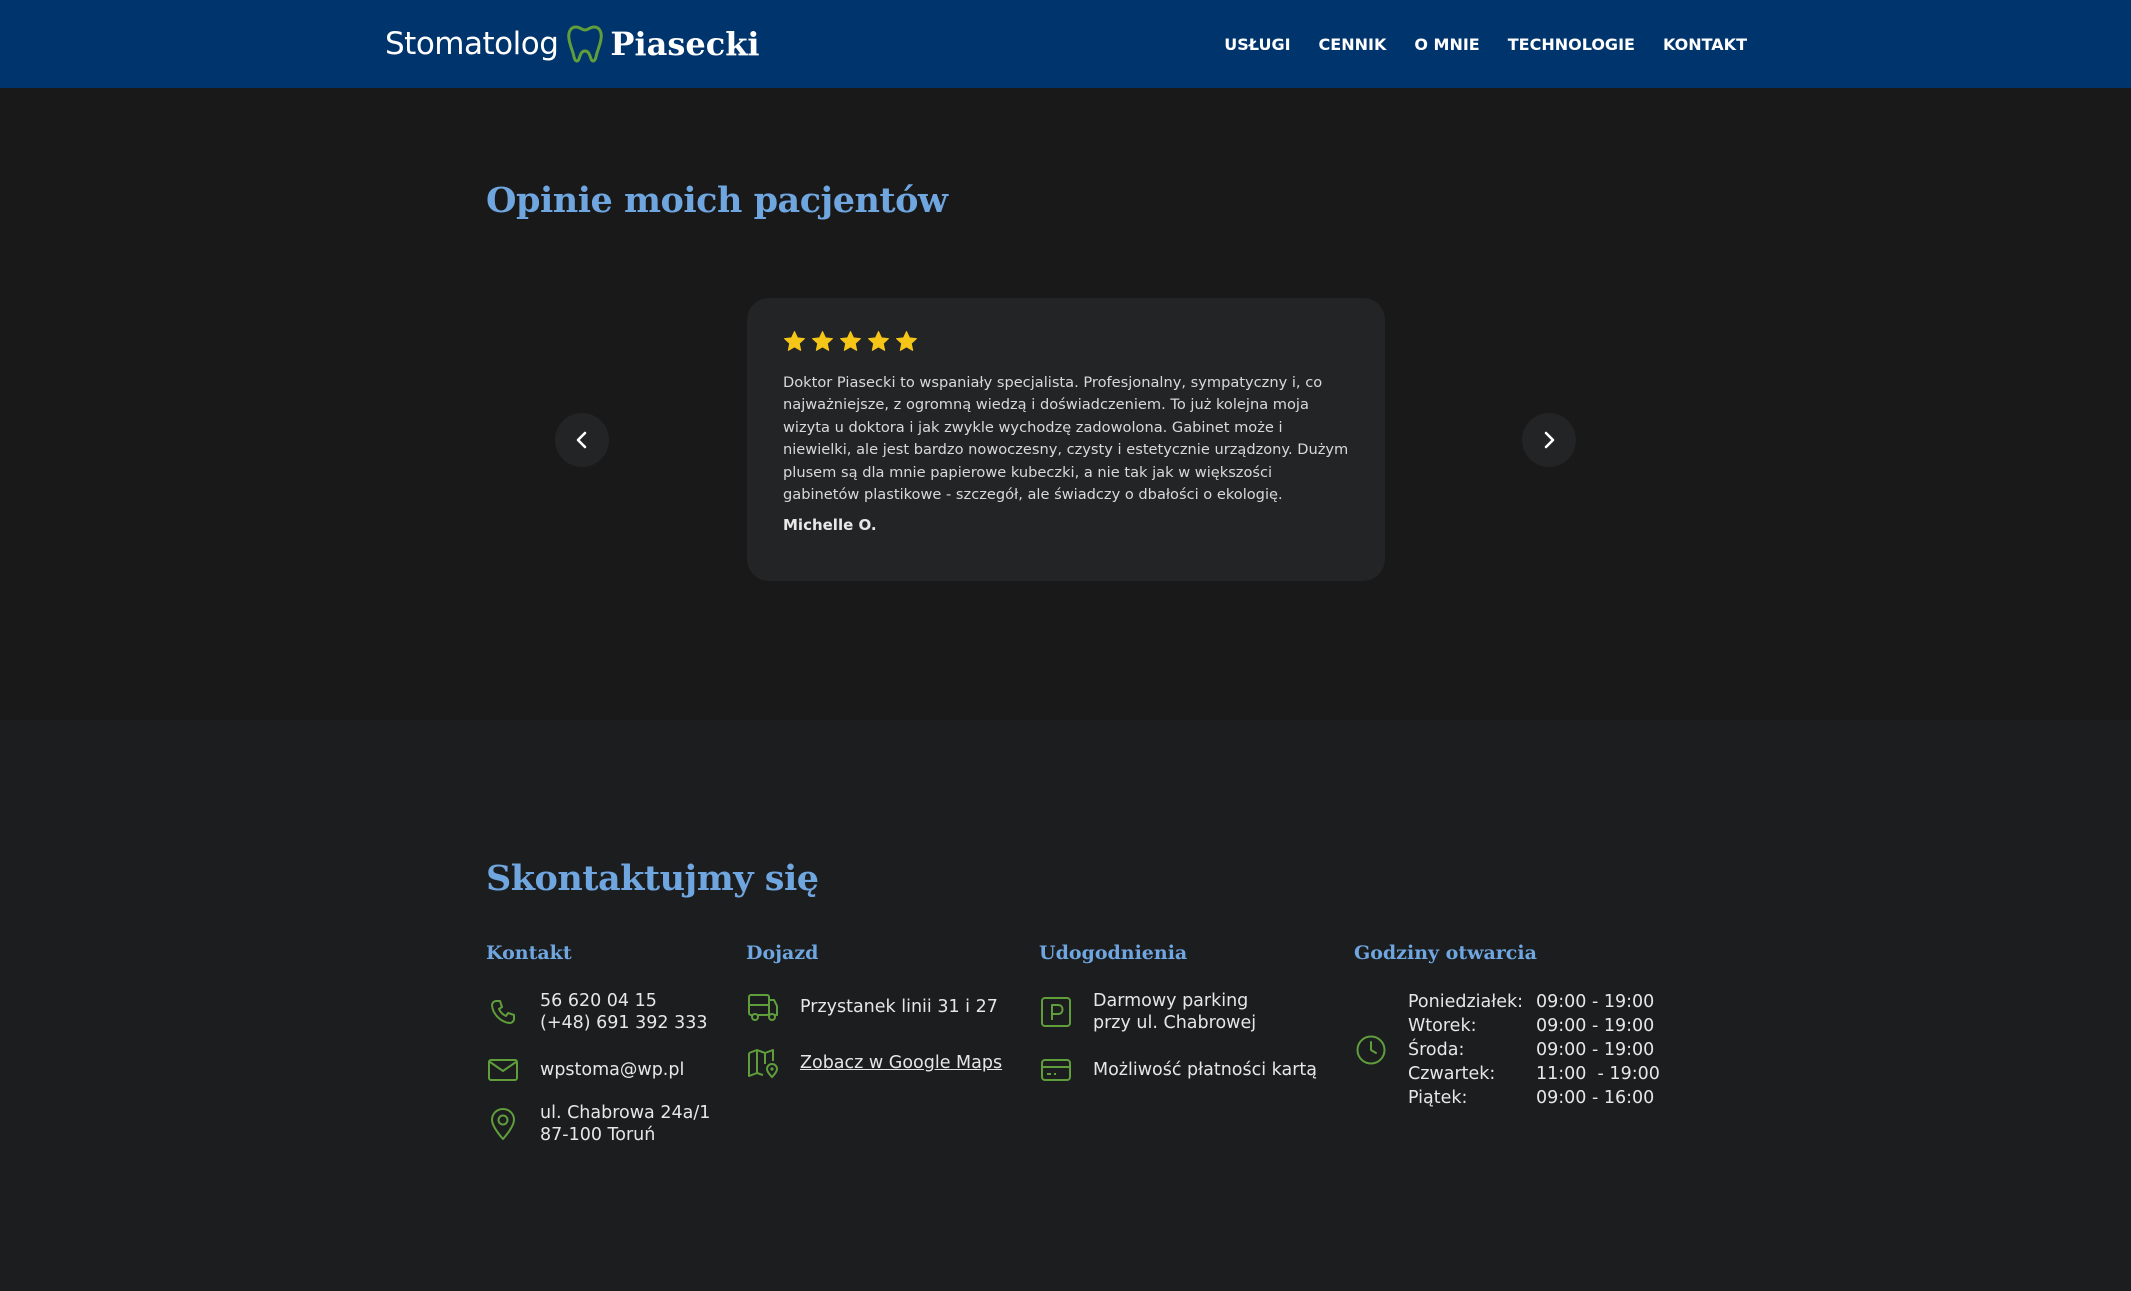 This screenshot has height=1291, width=2131. Describe the element at coordinates (1598, 1074) in the screenshot. I see `hours-time: 11:00 - 19:00` at that location.